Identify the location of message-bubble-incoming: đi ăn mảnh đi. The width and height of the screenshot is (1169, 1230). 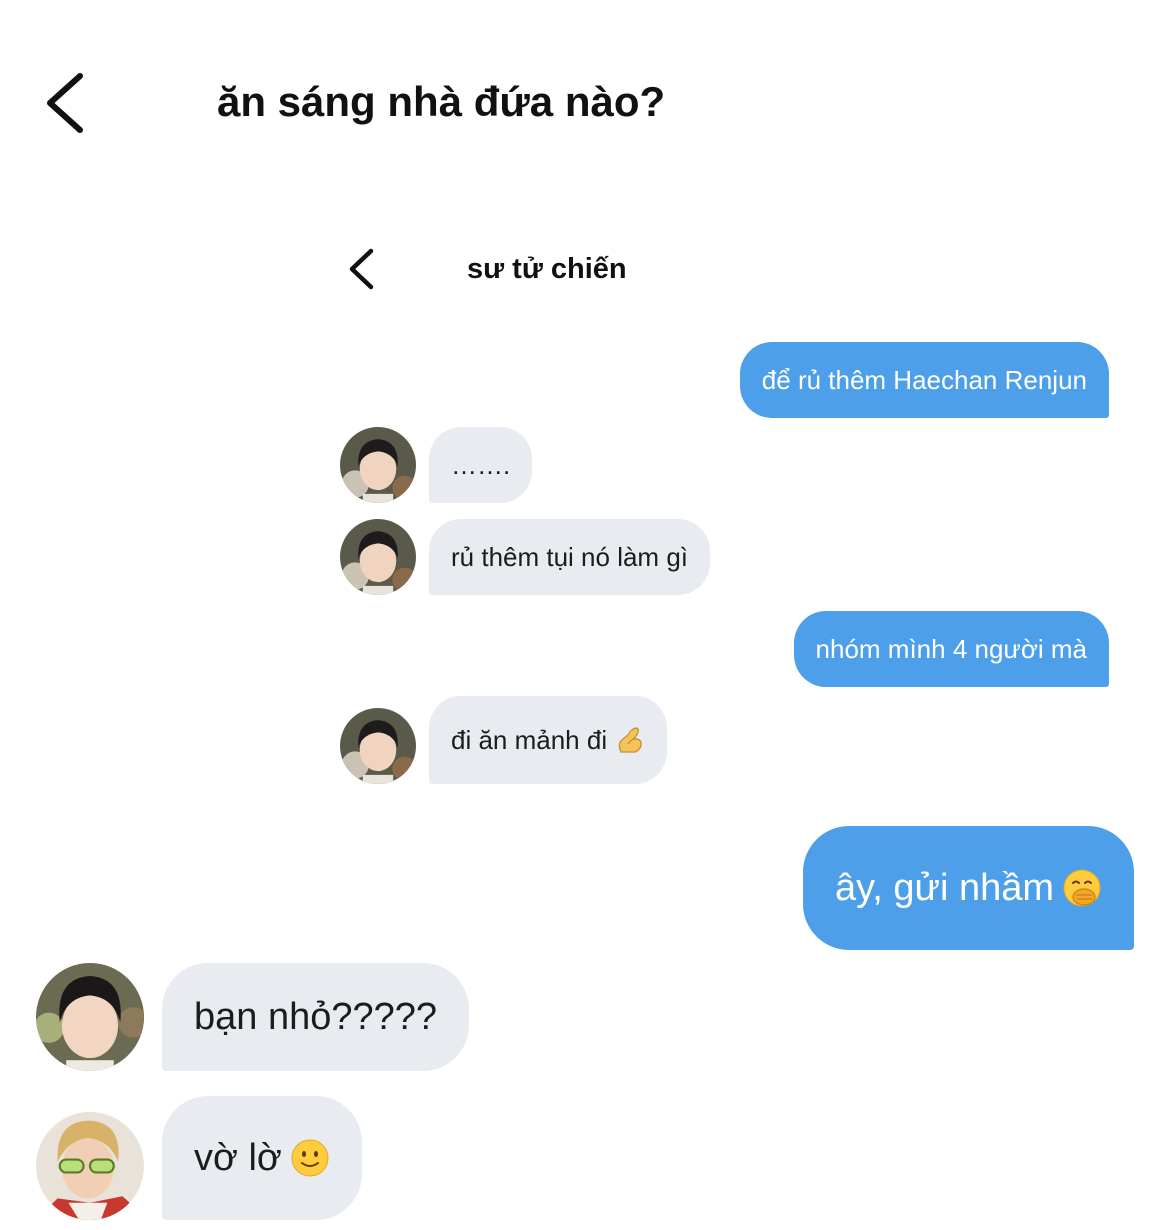
(548, 740).